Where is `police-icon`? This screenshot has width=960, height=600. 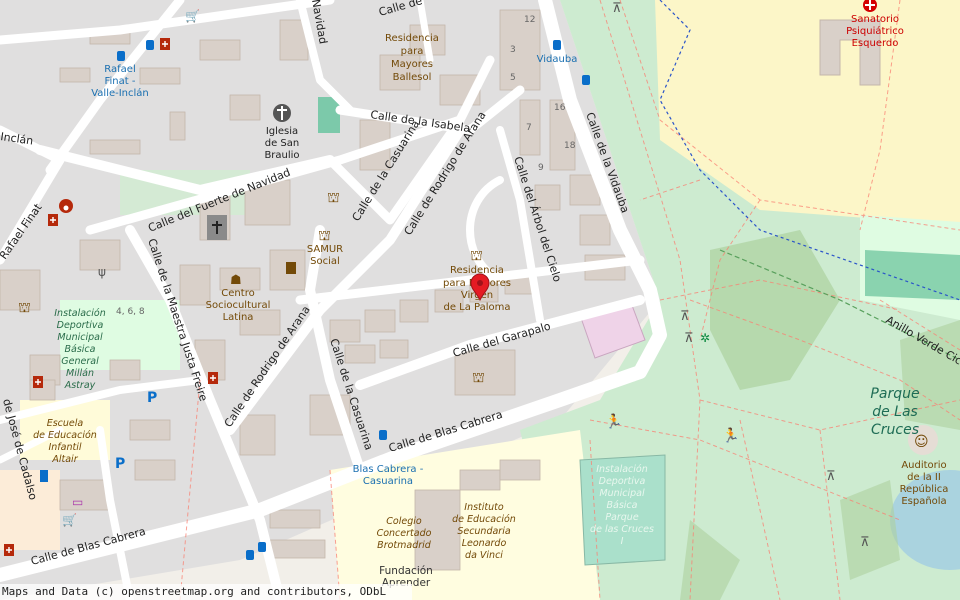
police-icon is located at coordinates (291, 268).